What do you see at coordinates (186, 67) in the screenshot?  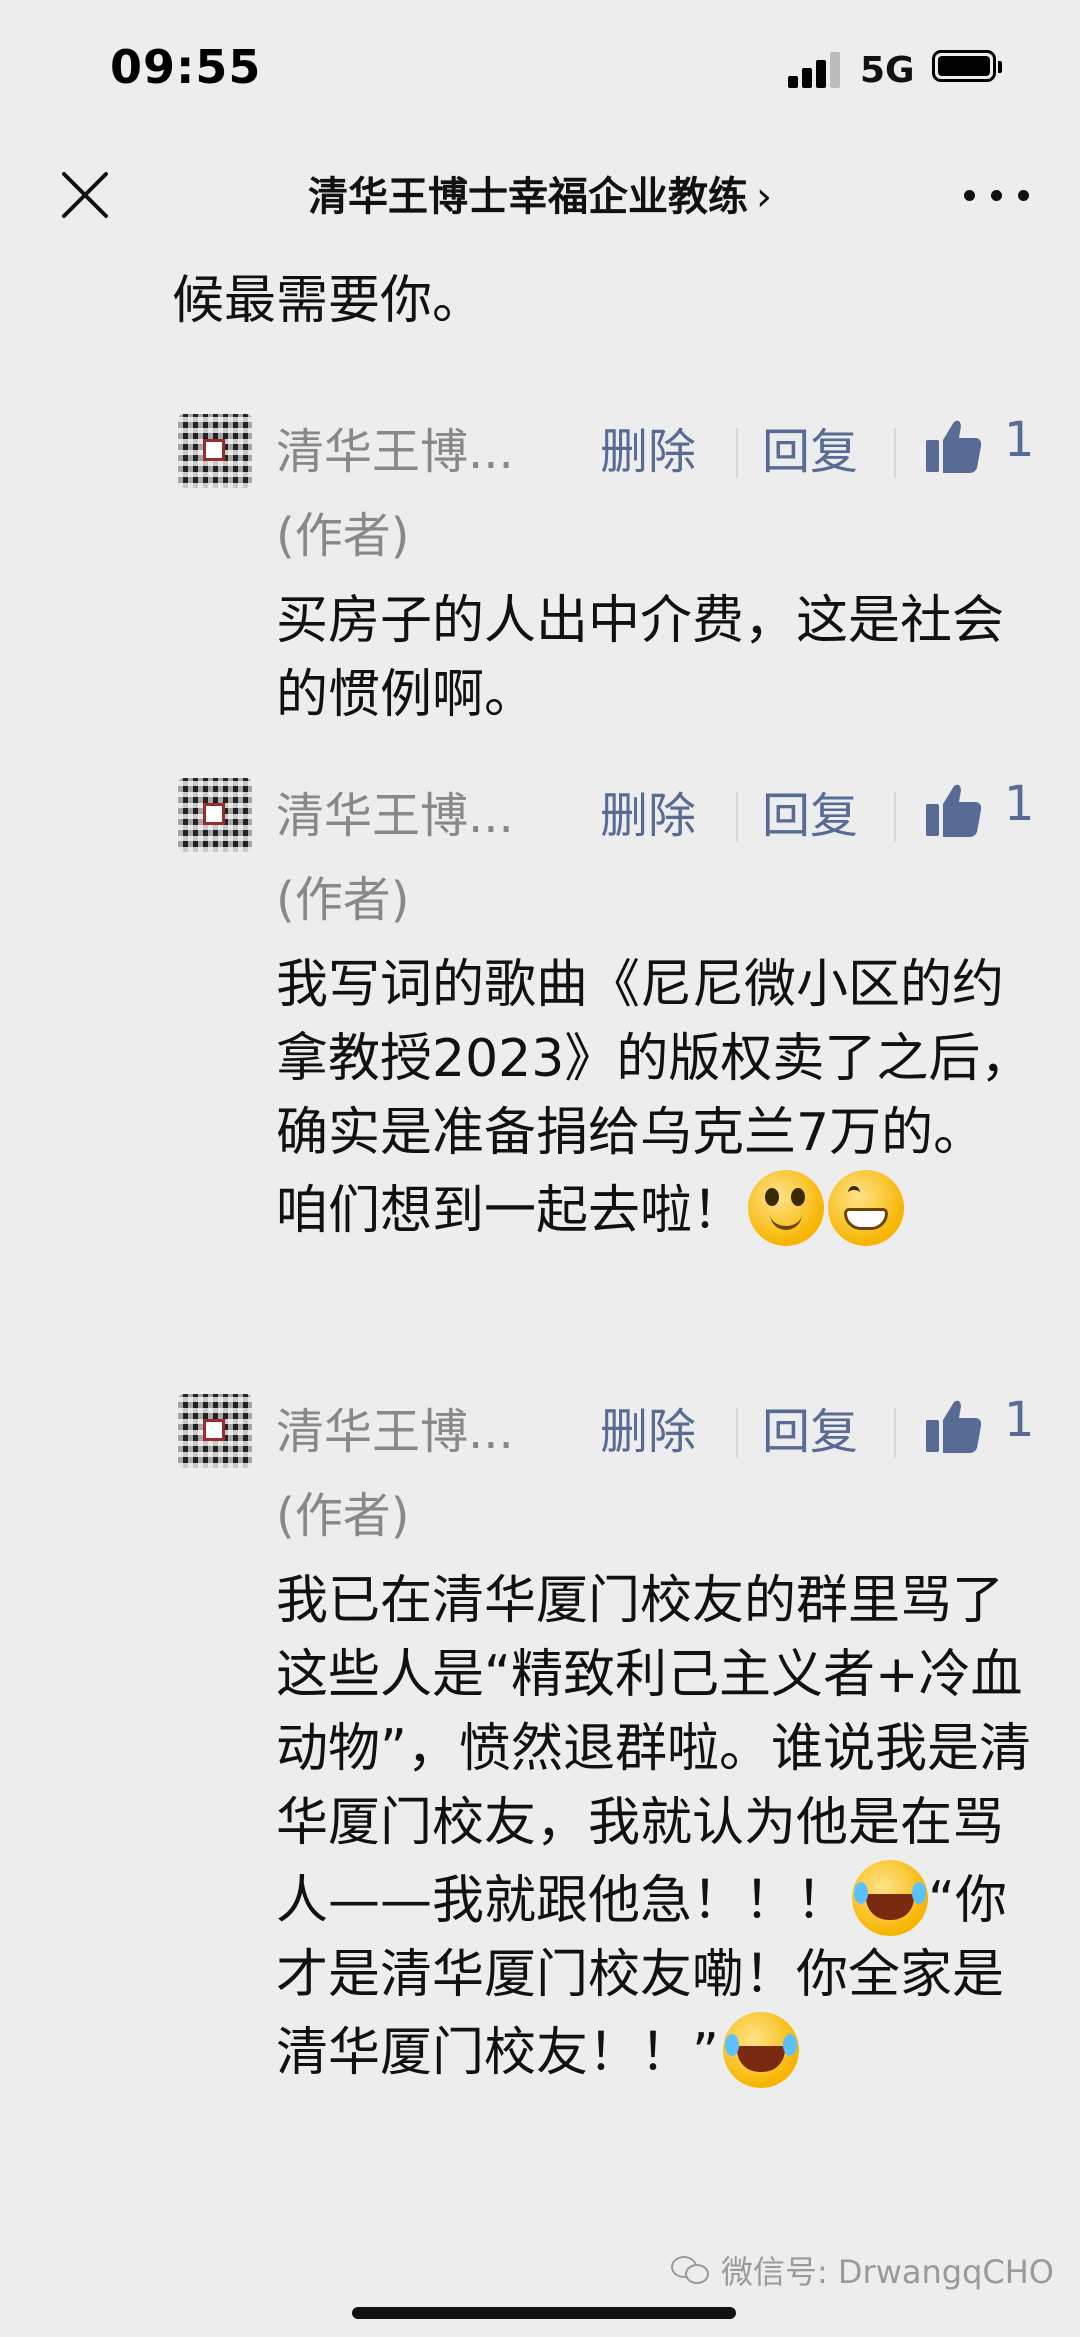 I see `status-time: 09:55` at bounding box center [186, 67].